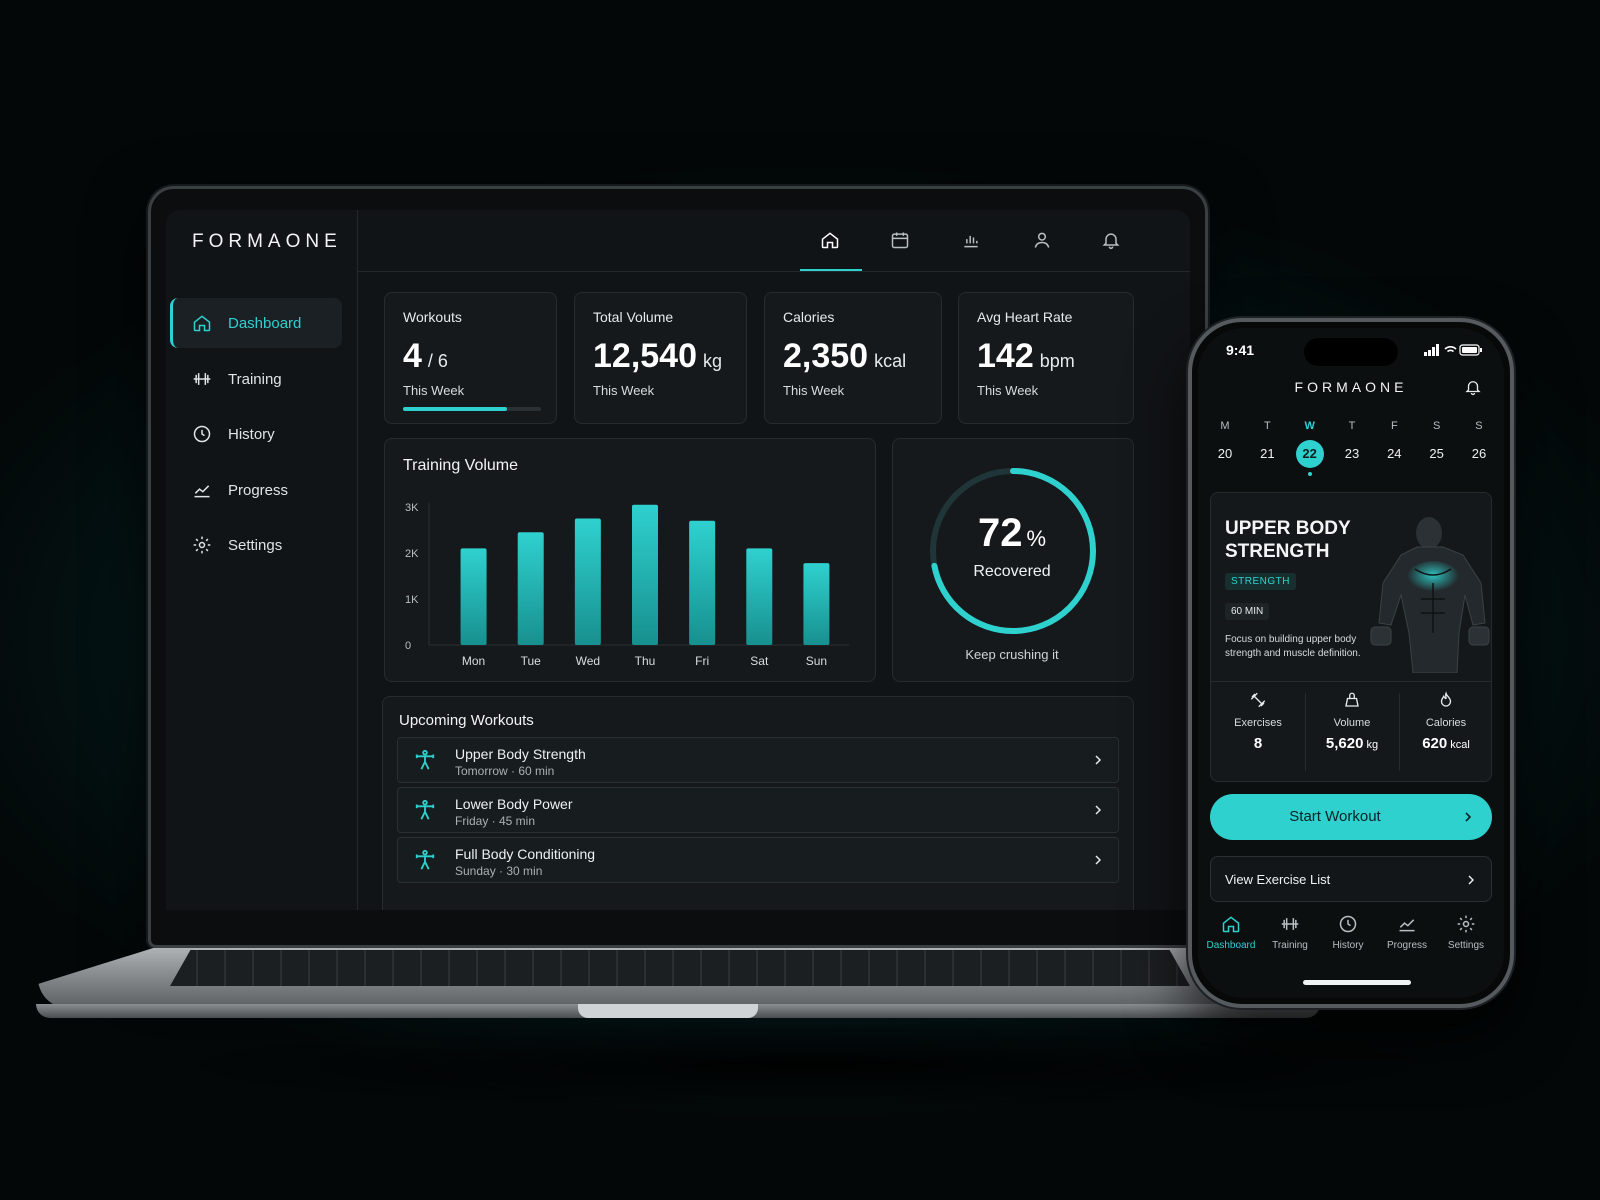 The width and height of the screenshot is (1600, 1200). Describe the element at coordinates (758, 810) in the screenshot. I see `upcoming-workout-row: Lower Body Power Friday · 45 min` at that location.